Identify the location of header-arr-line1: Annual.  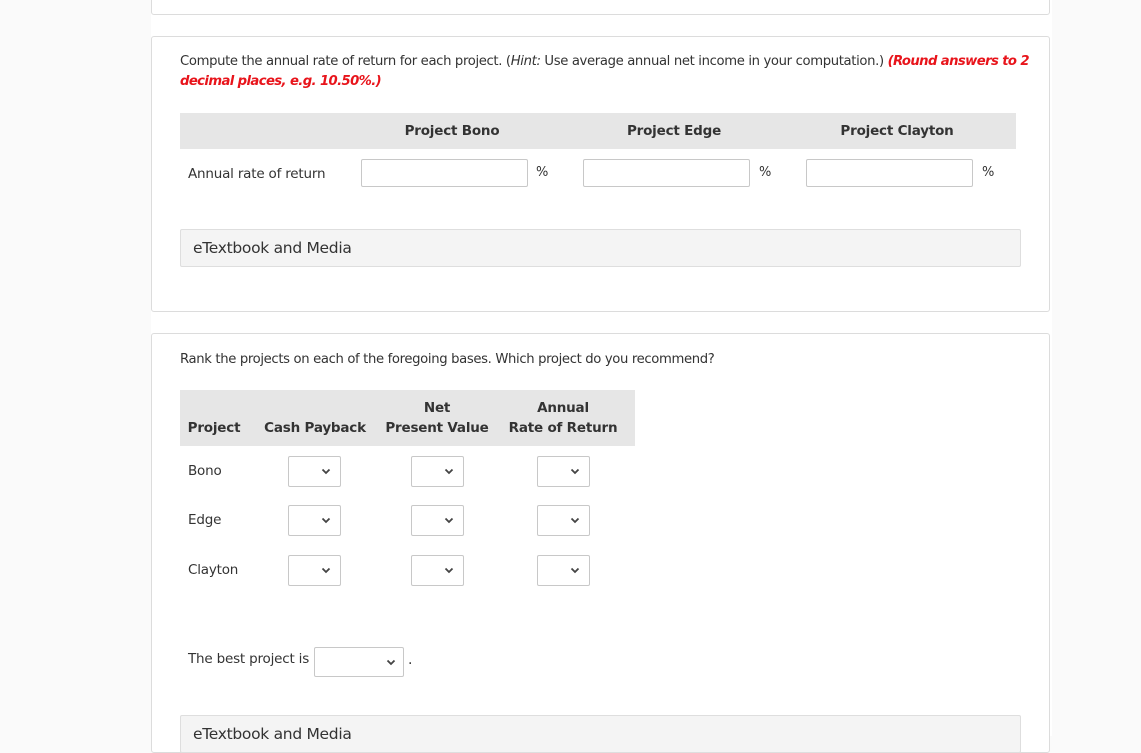
(563, 408).